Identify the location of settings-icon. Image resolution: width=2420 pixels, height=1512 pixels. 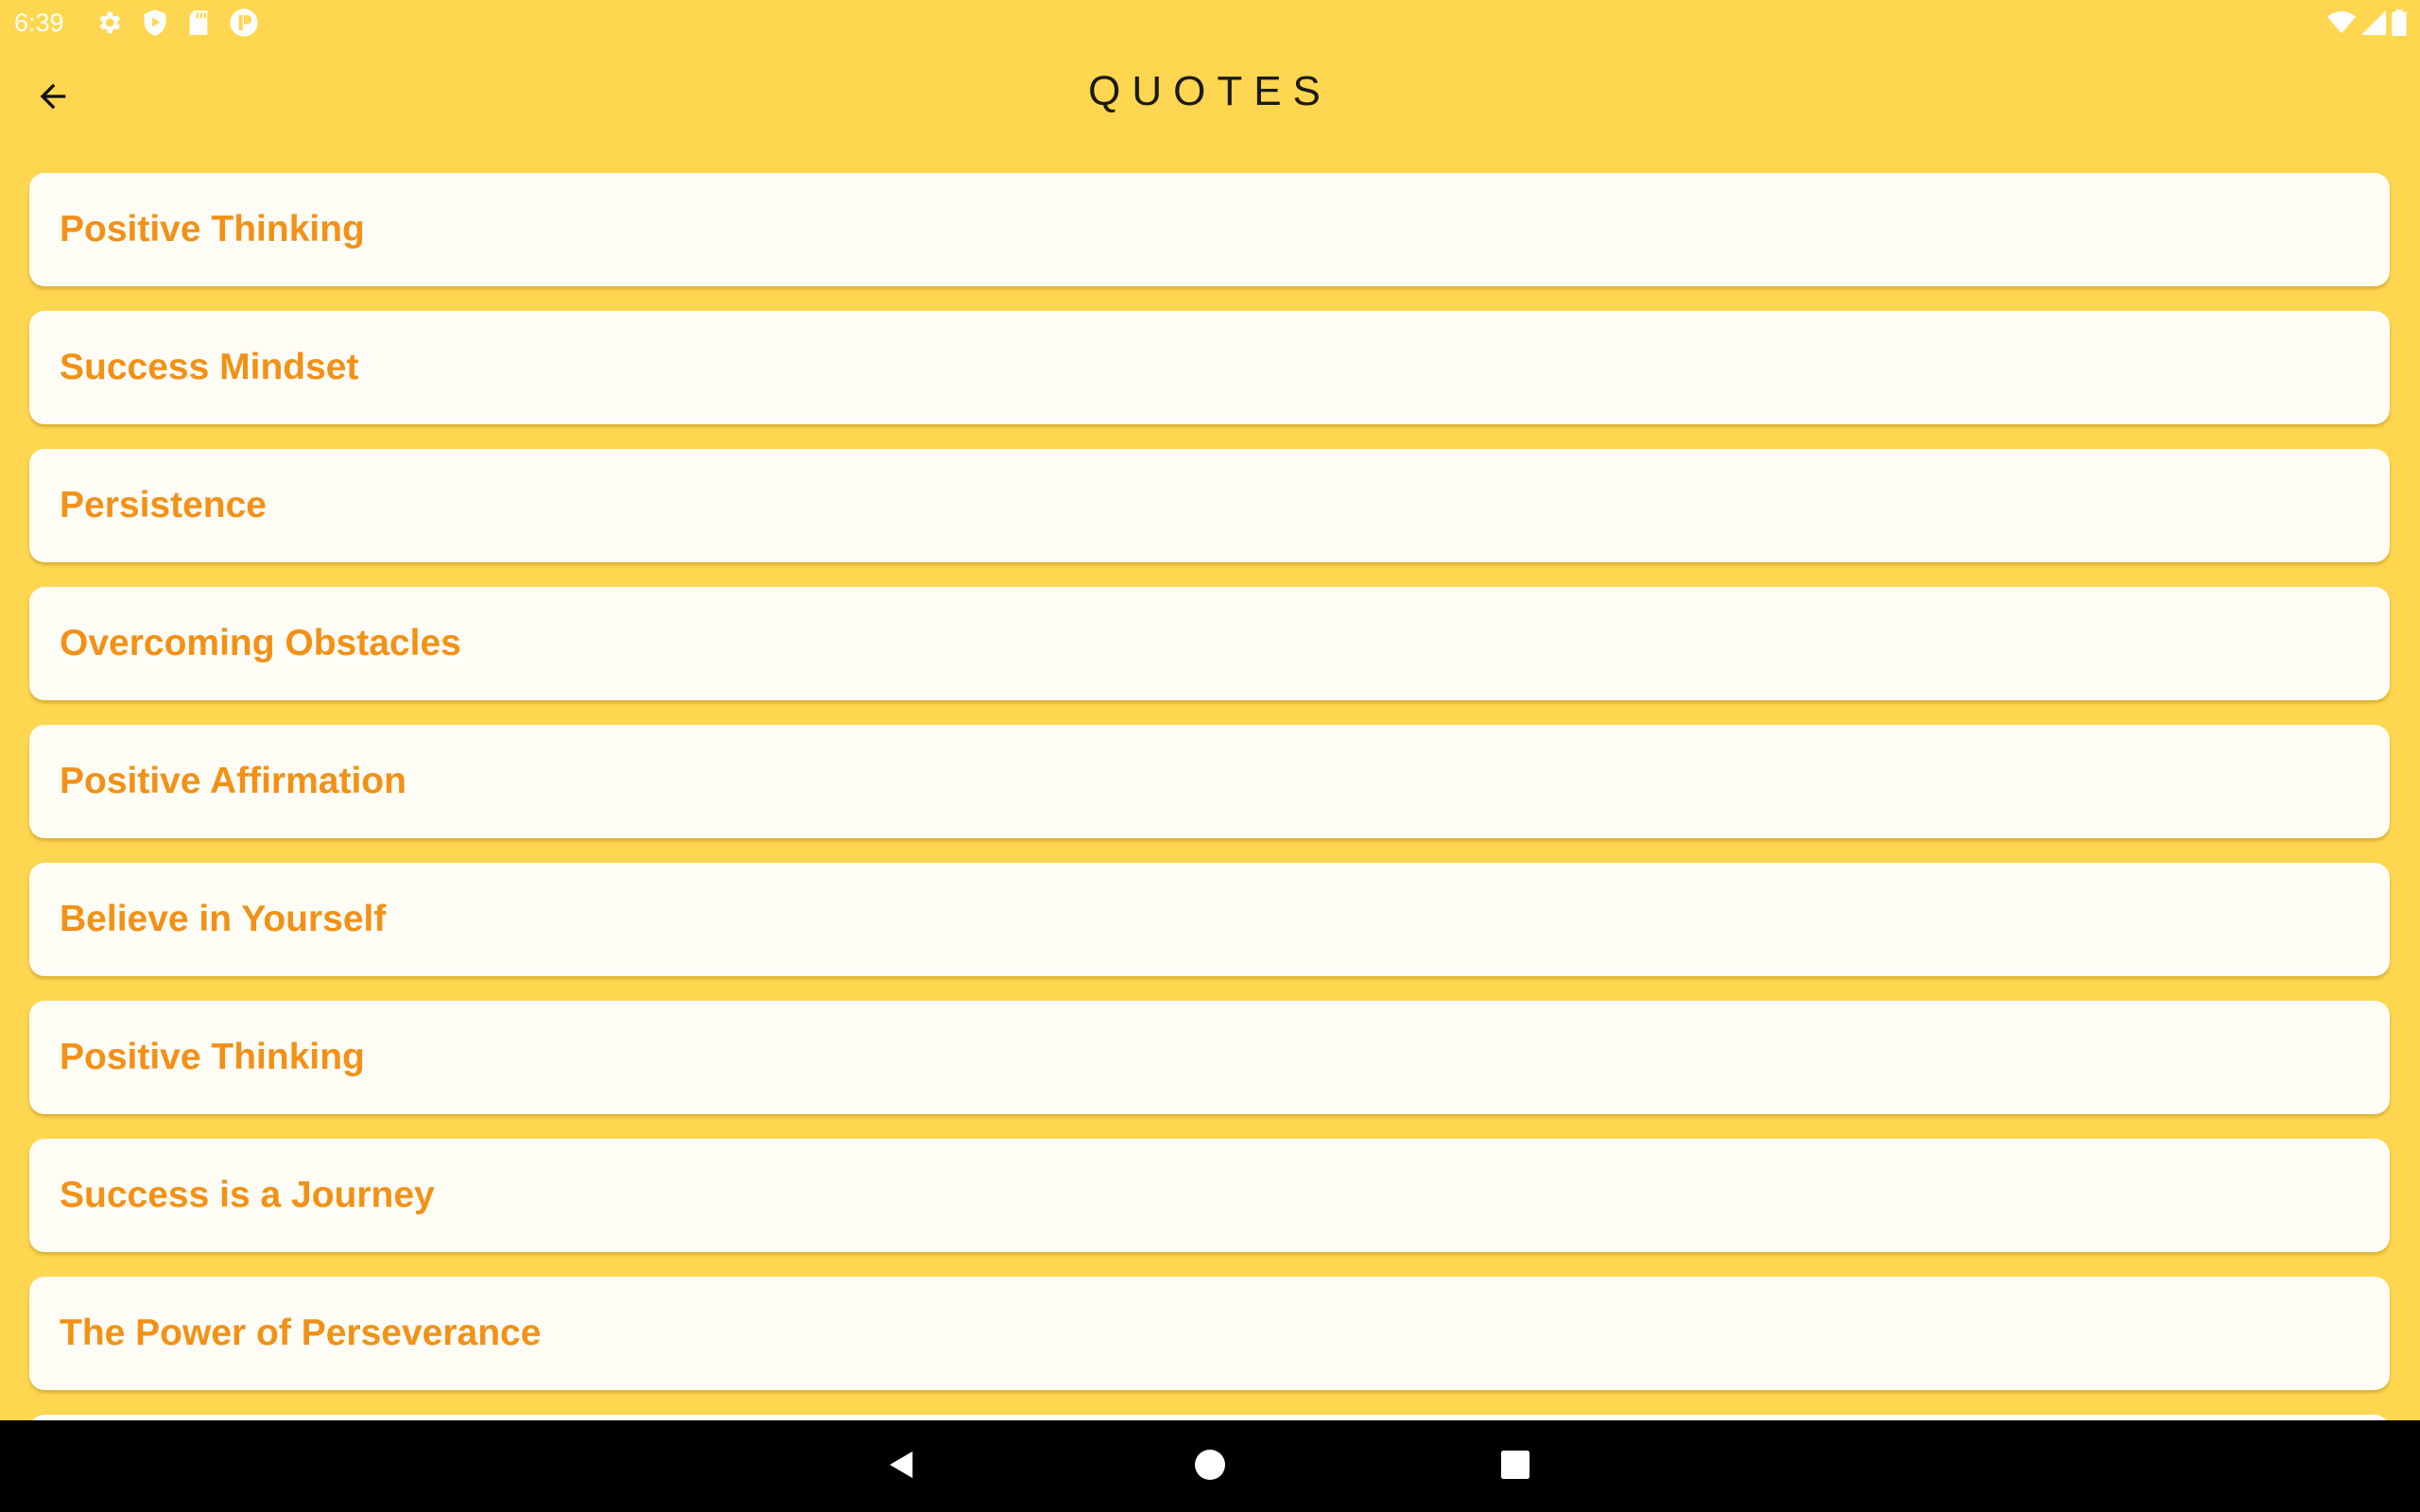
(109, 23).